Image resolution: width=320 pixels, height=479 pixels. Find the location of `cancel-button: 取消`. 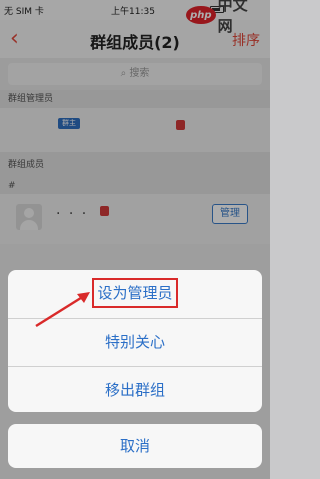

cancel-button: 取消 is located at coordinates (135, 446).